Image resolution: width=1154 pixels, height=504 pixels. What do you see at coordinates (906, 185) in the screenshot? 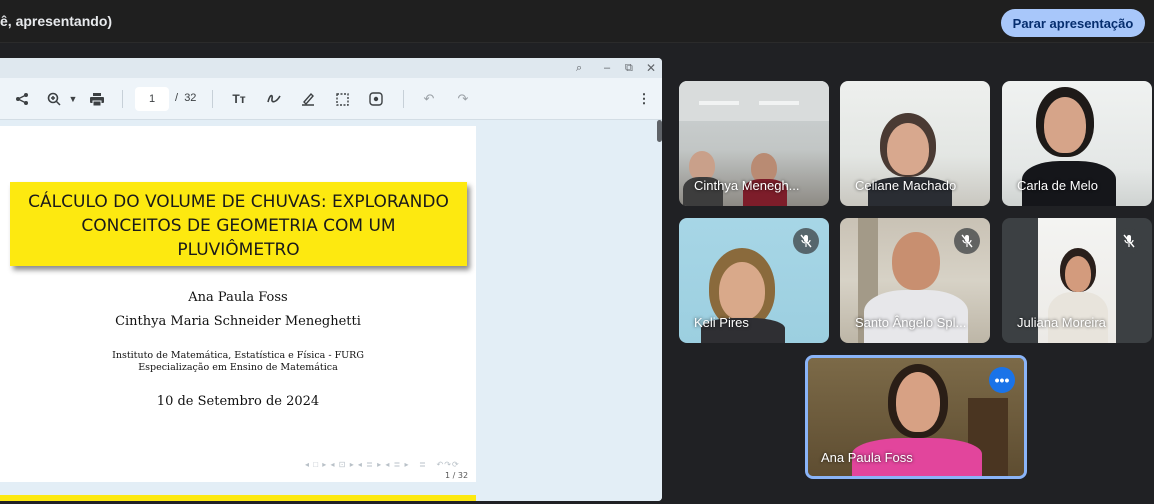
I see `participant-name: Celiane Machado` at bounding box center [906, 185].